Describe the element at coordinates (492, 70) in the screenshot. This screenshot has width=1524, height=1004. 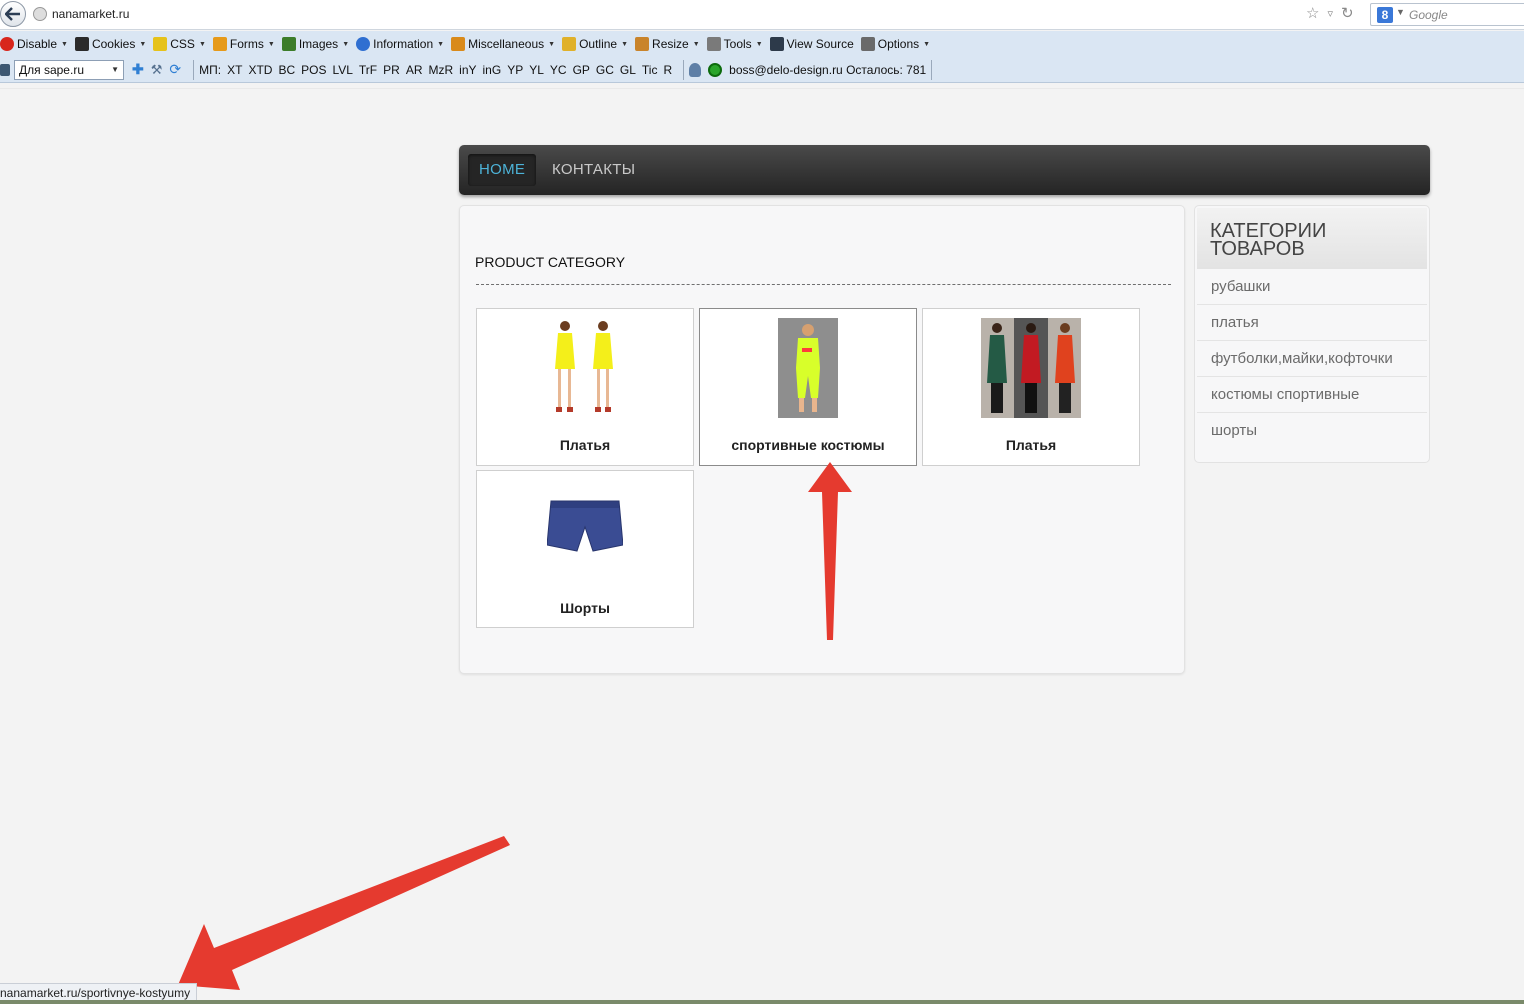
I see `metric-ing: inG` at that location.